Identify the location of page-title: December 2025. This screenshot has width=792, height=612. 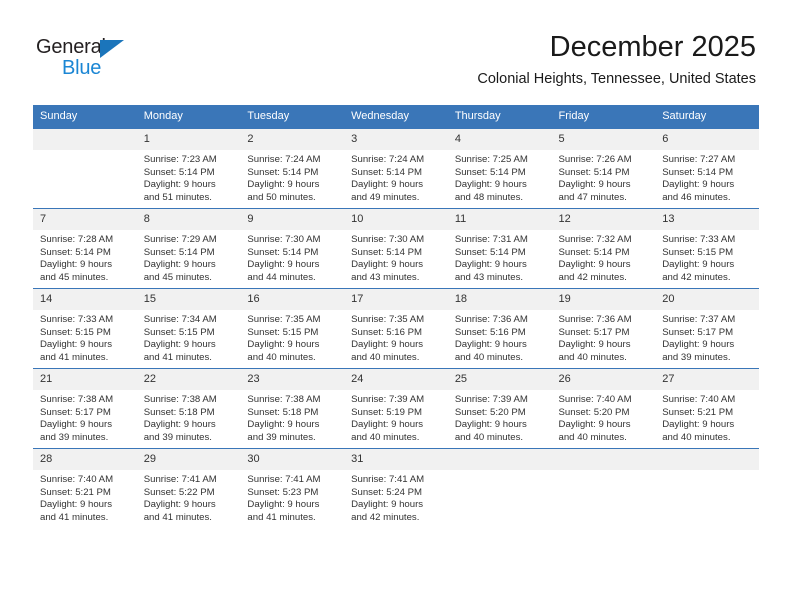
(652, 47).